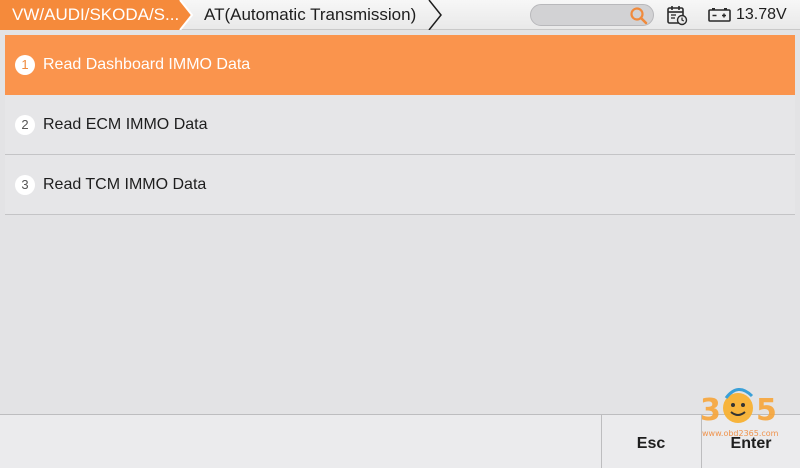 This screenshot has height=468, width=800. I want to click on search-icon, so click(639, 16).